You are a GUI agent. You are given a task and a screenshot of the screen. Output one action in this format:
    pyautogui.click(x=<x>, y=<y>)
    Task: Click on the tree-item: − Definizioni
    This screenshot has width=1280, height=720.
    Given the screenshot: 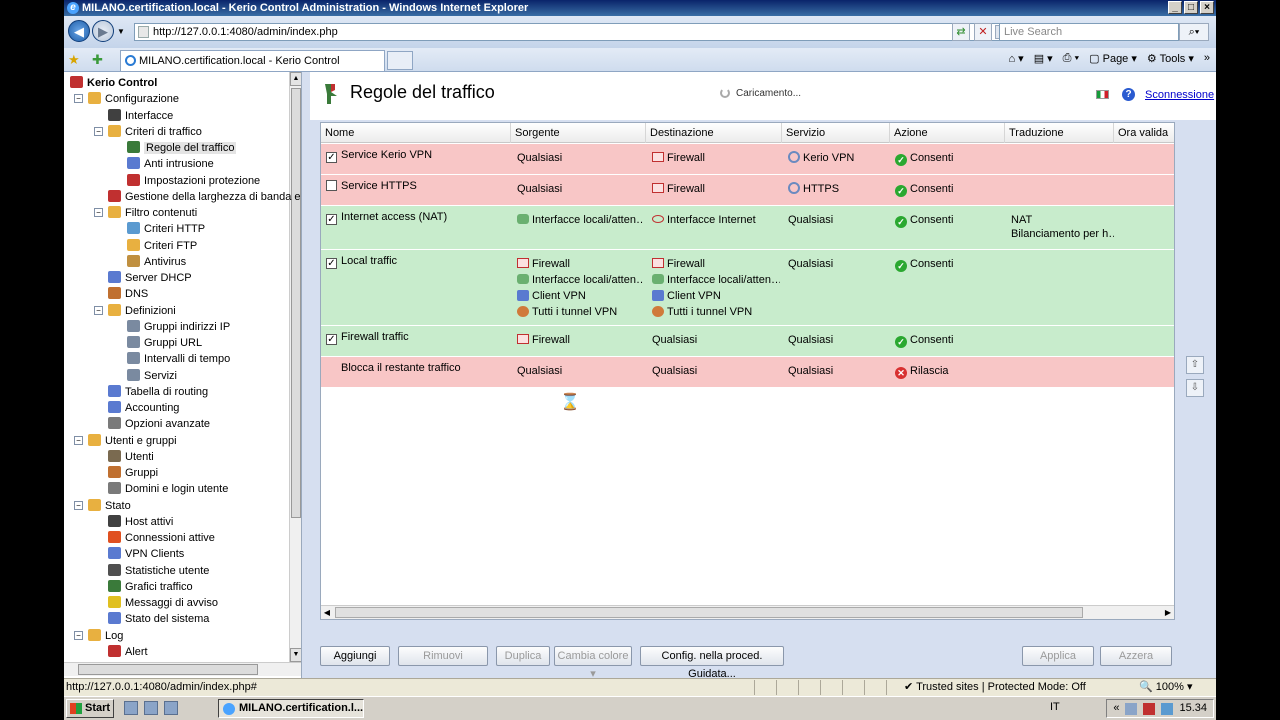 What is the action you would take?
    pyautogui.click(x=135, y=311)
    